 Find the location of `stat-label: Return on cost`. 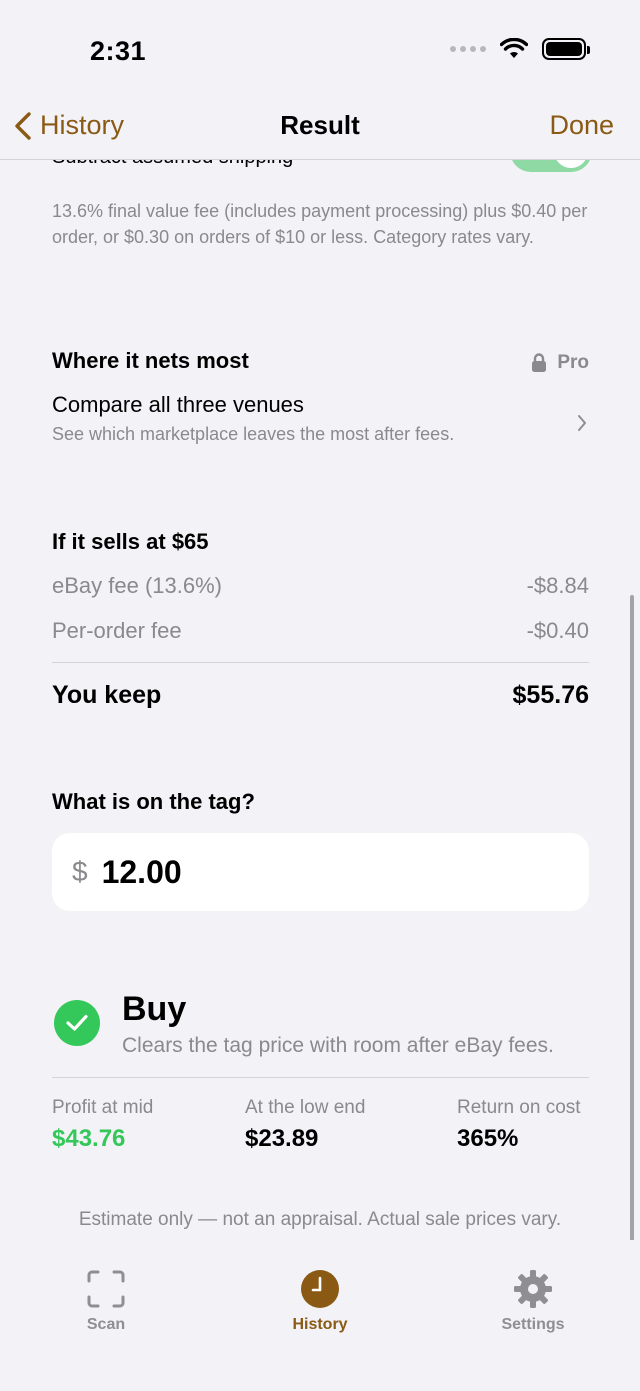

stat-label: Return on cost is located at coordinates (519, 1107).